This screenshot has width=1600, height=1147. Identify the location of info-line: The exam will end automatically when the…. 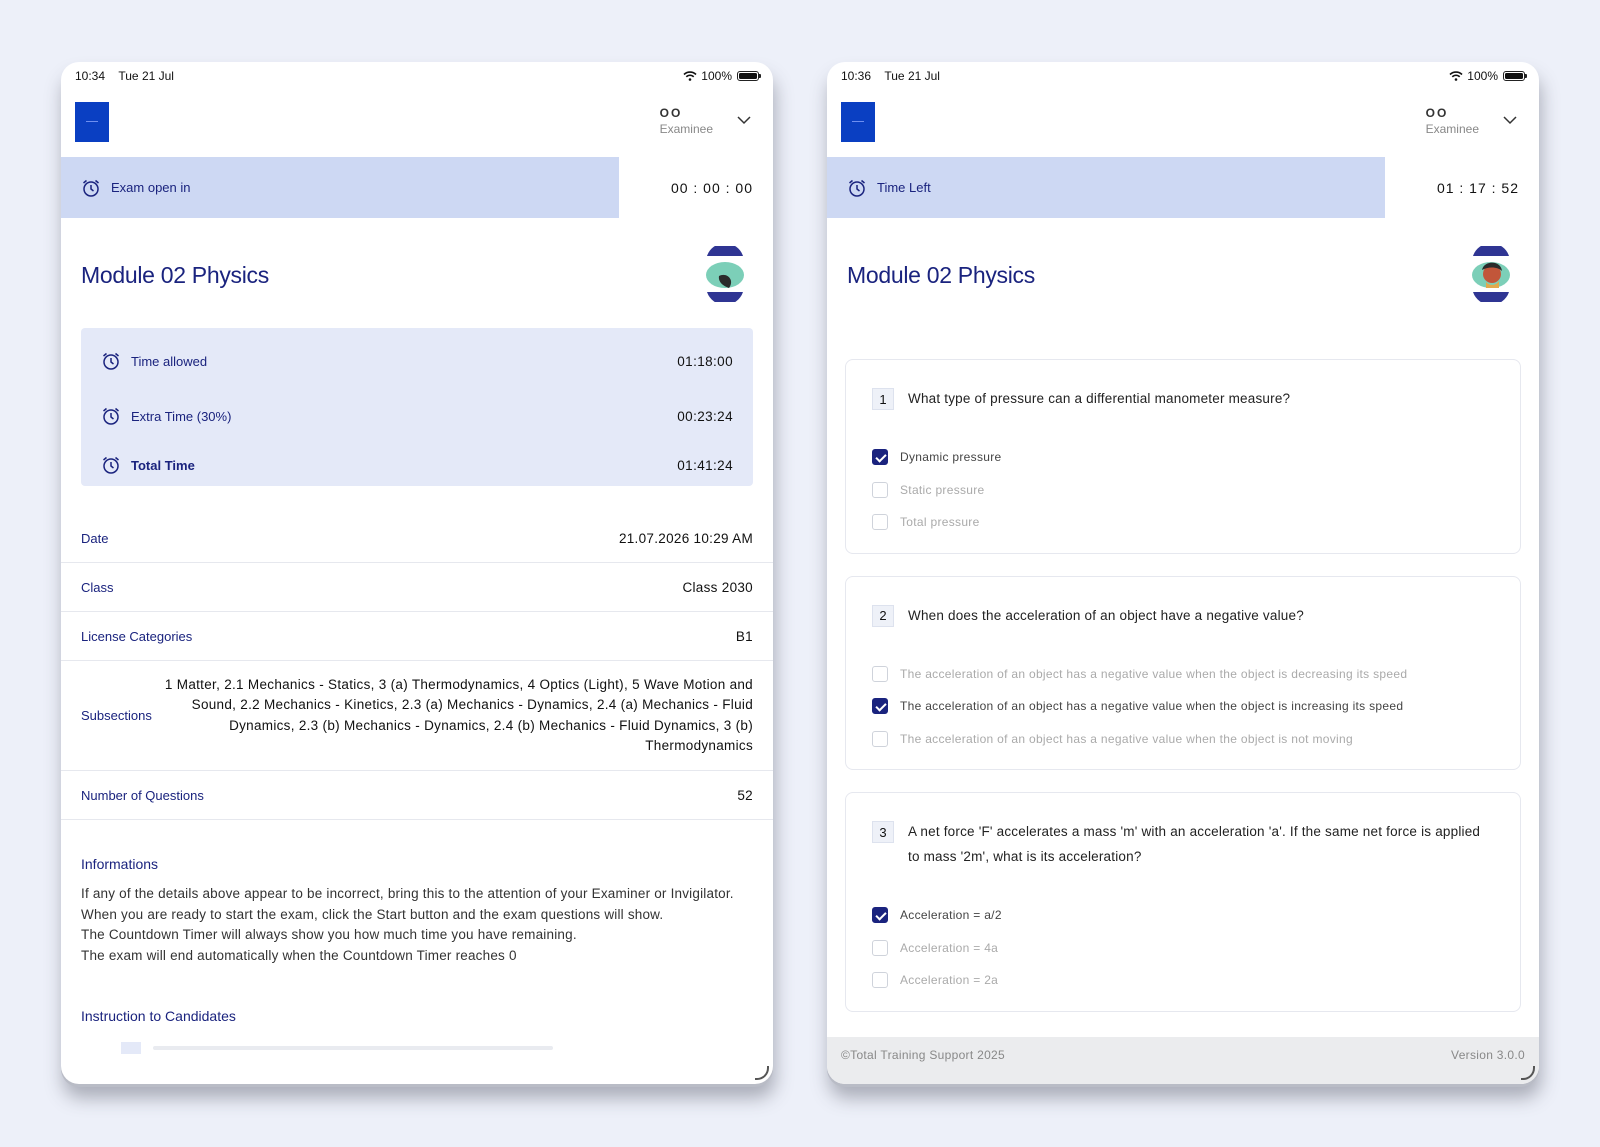
(299, 955).